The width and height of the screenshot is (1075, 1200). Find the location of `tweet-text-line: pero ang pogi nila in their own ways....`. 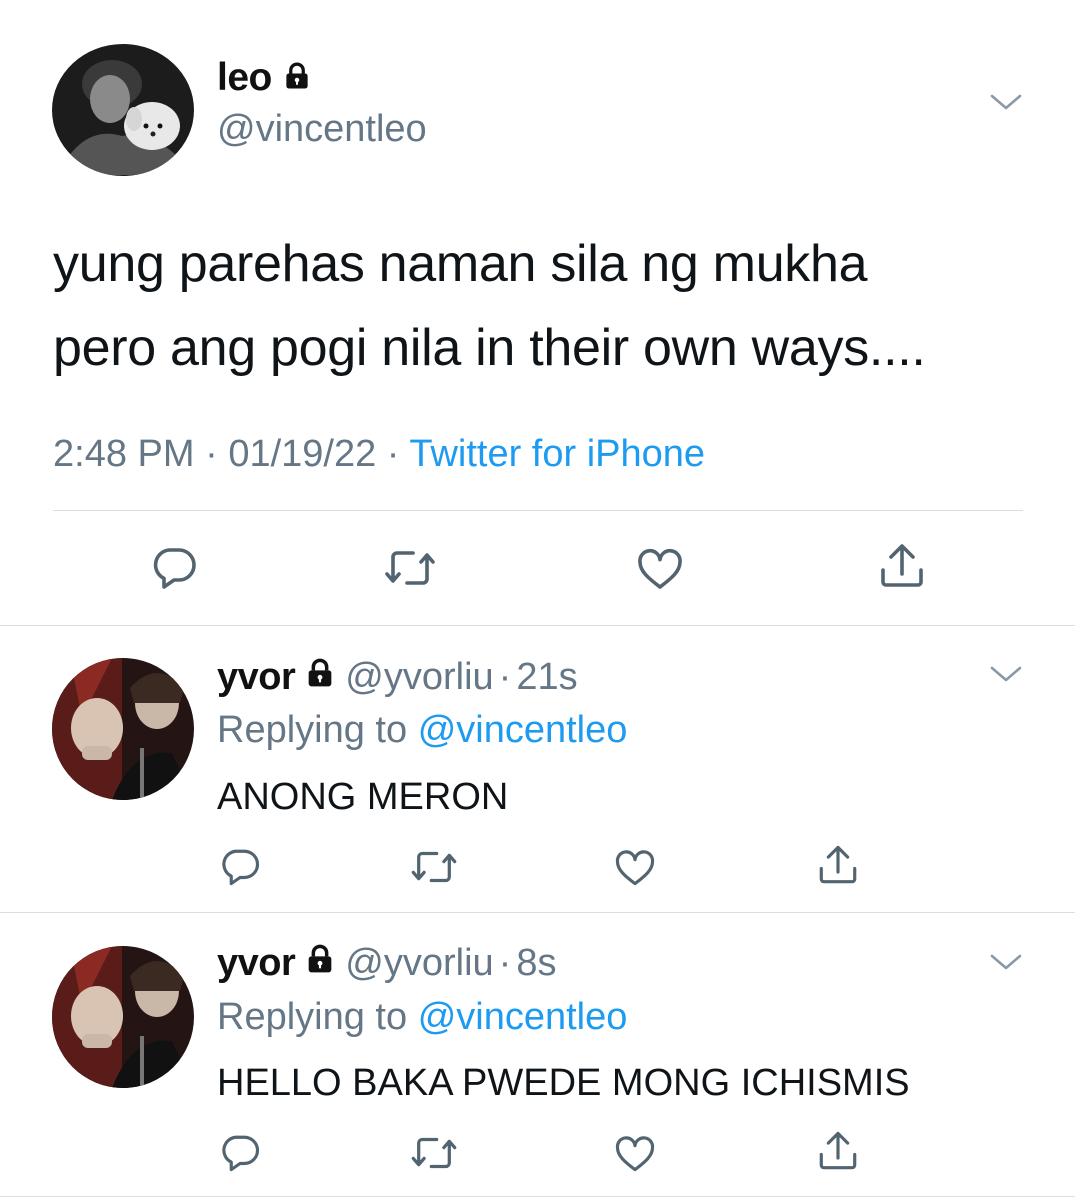

tweet-text-line: pero ang pogi nila in their own ways.... is located at coordinates (489, 348).